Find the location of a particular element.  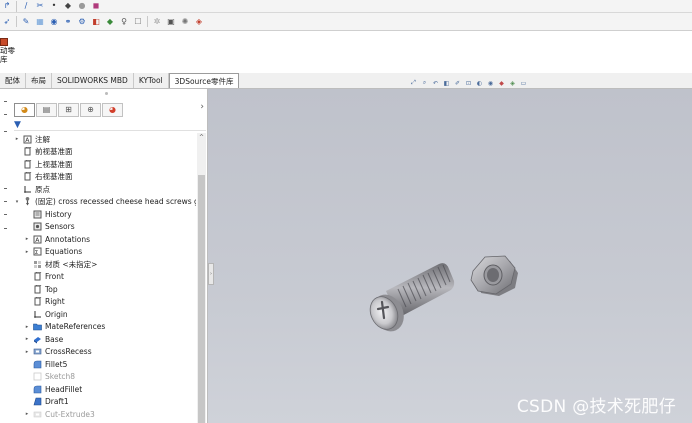

tree-item: Top is located at coordinates (41, 289).